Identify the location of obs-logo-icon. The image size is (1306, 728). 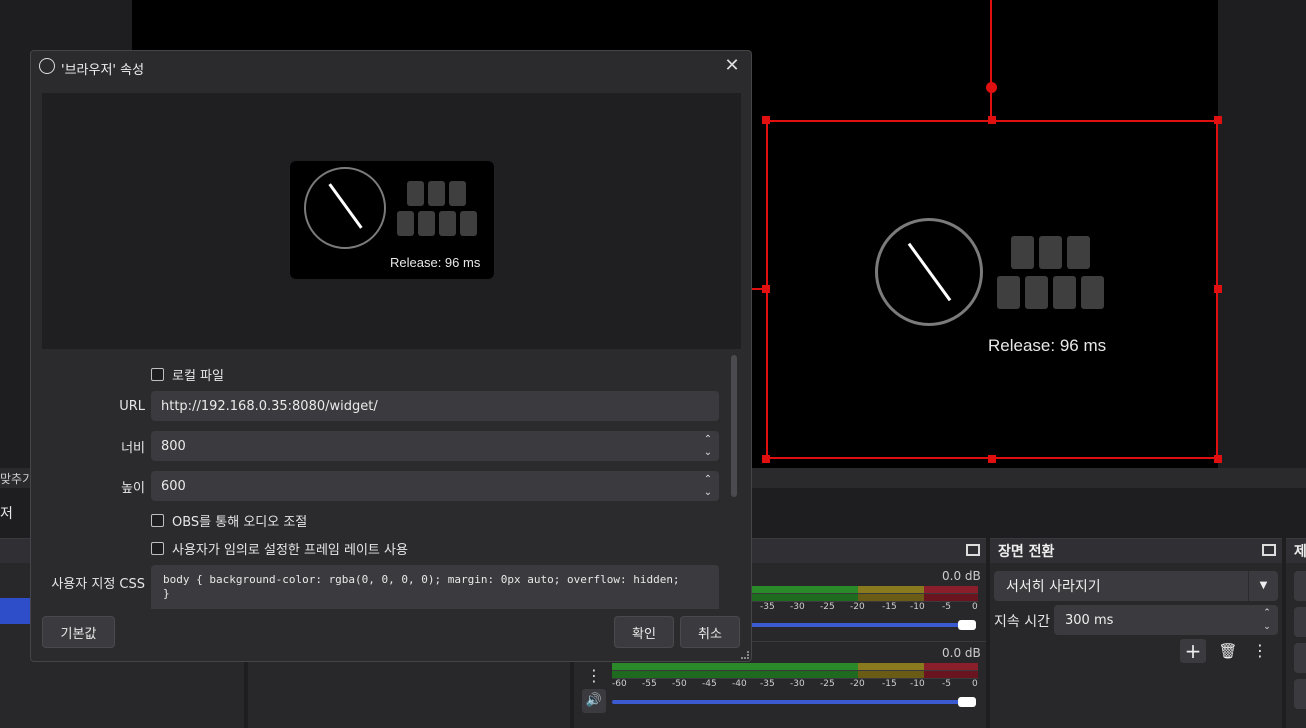
(47, 66).